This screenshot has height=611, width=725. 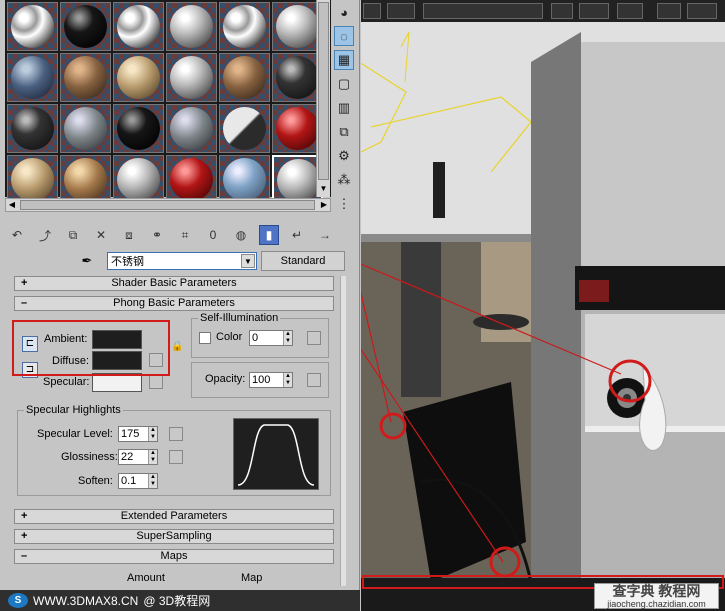 What do you see at coordinates (157, 235) in the screenshot?
I see `make-unique-icon: ⚭` at bounding box center [157, 235].